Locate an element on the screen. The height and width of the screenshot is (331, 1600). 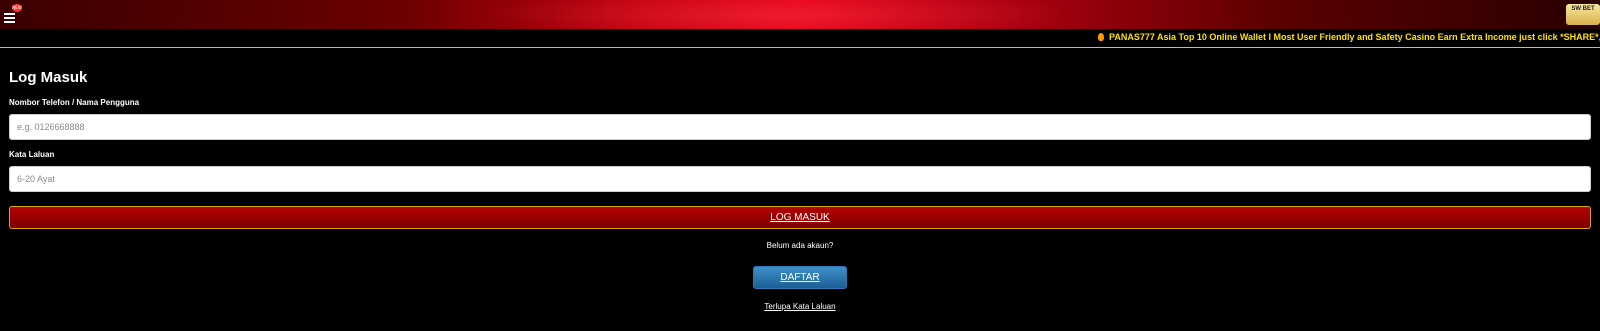
menu-icon is located at coordinates (9, 18).